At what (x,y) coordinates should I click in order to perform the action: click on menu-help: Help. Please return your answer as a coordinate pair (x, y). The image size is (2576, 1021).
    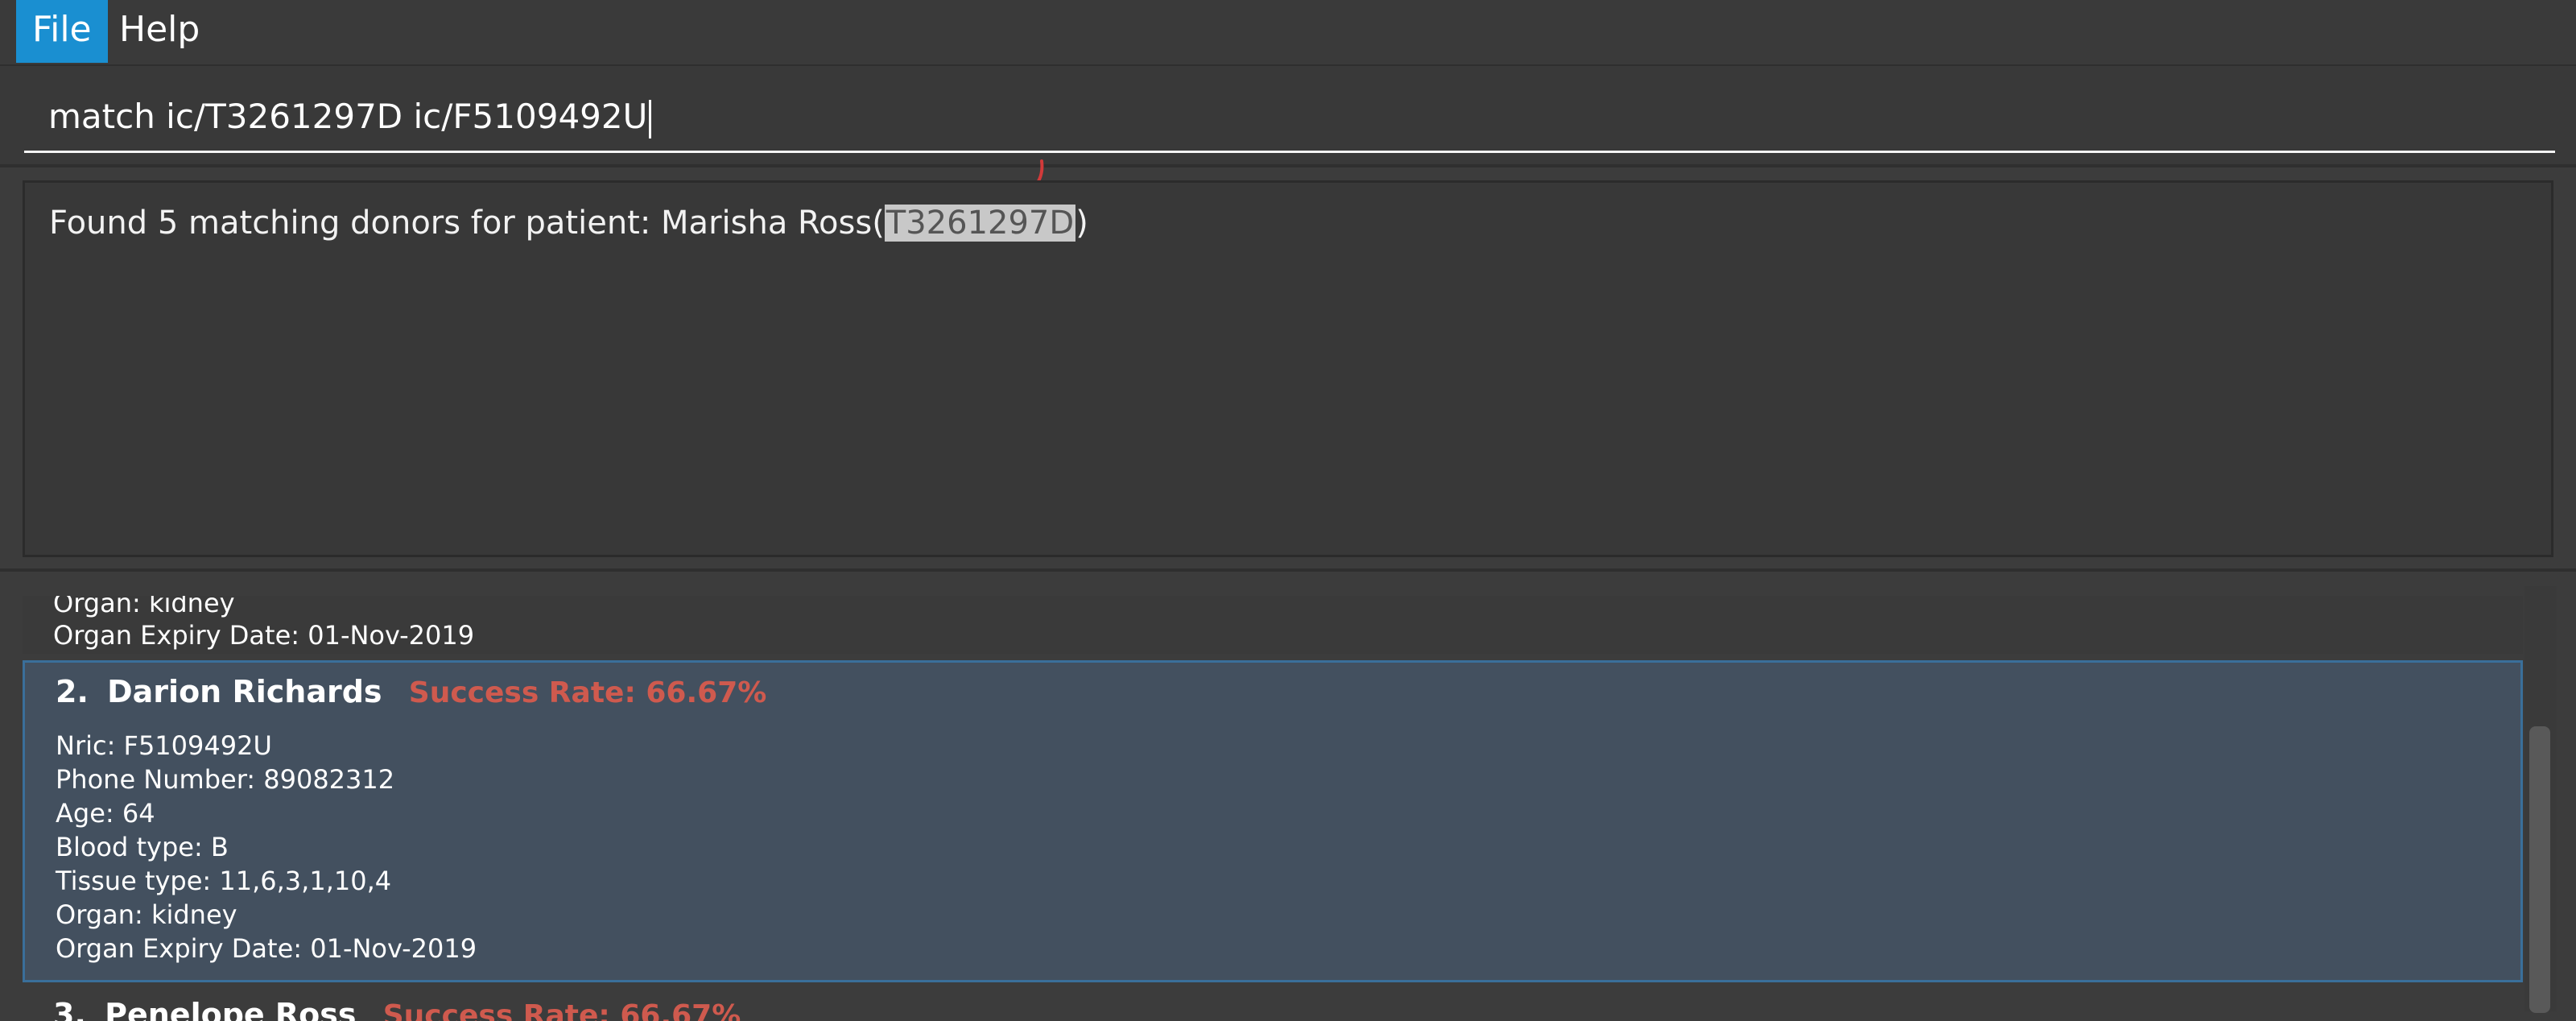
    Looking at the image, I should click on (159, 31).